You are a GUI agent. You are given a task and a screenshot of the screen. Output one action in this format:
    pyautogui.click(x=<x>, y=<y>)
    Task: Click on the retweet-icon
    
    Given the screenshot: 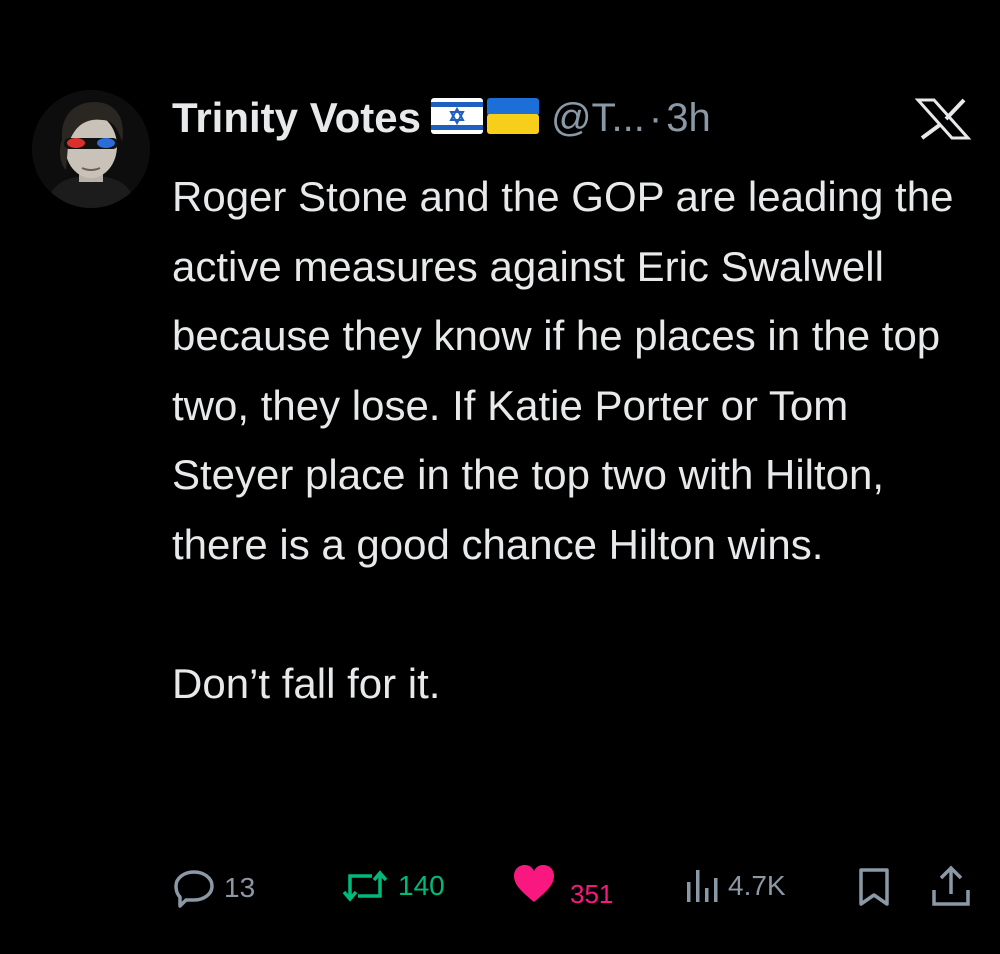 What is the action you would take?
    pyautogui.click(x=365, y=886)
    